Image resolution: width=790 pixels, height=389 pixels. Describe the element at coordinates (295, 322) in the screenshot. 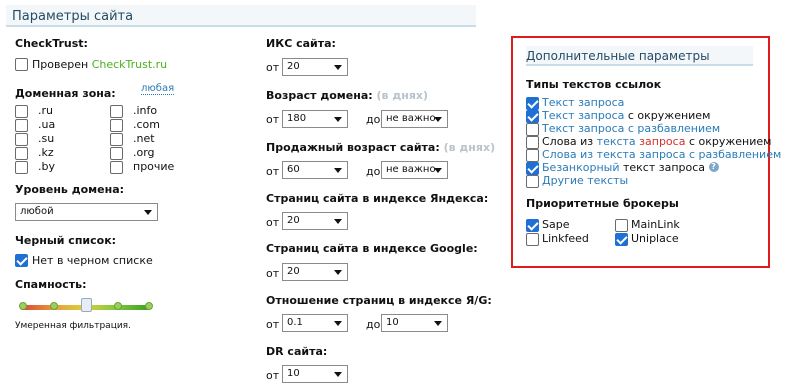

I see `ratio-from-value: 0.1` at that location.